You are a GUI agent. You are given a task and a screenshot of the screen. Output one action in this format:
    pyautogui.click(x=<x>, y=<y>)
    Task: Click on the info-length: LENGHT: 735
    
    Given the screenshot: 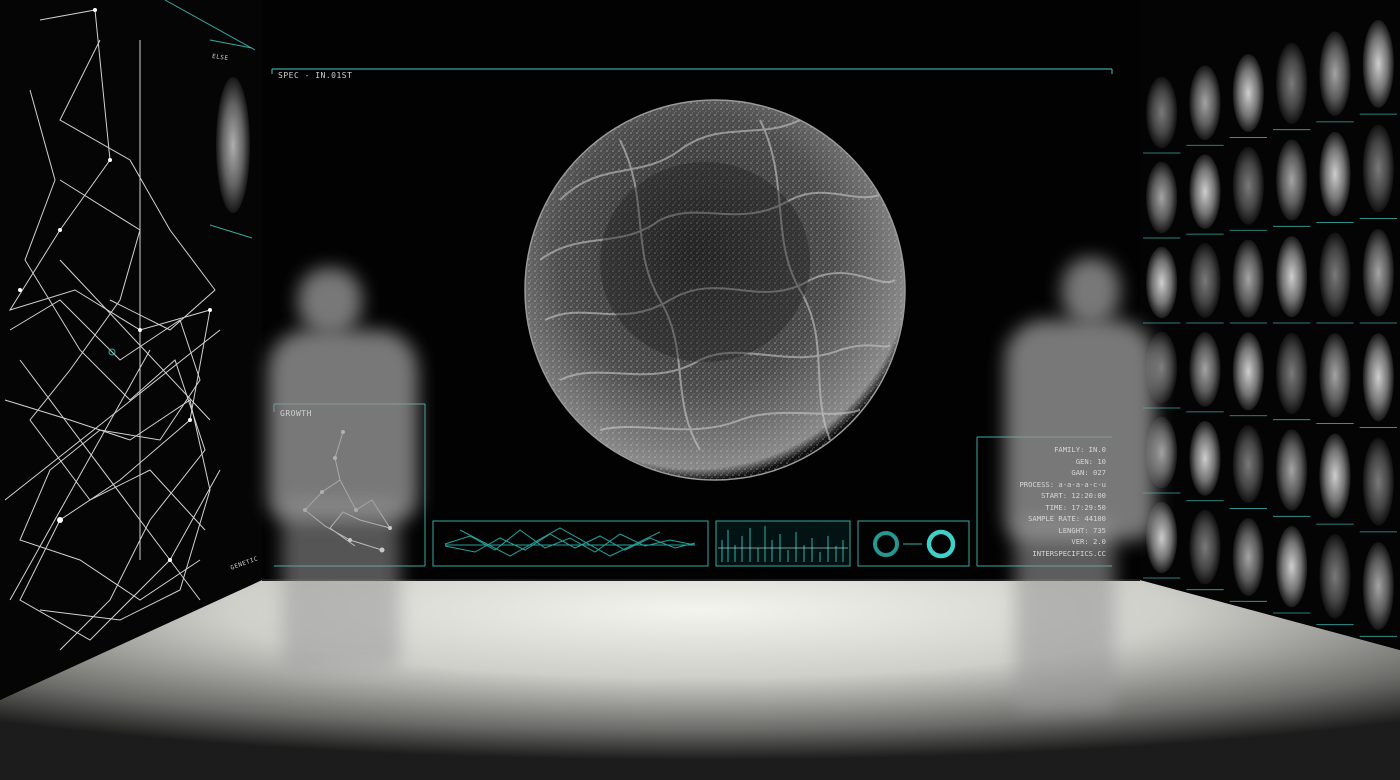 What is the action you would take?
    pyautogui.click(x=1082, y=530)
    